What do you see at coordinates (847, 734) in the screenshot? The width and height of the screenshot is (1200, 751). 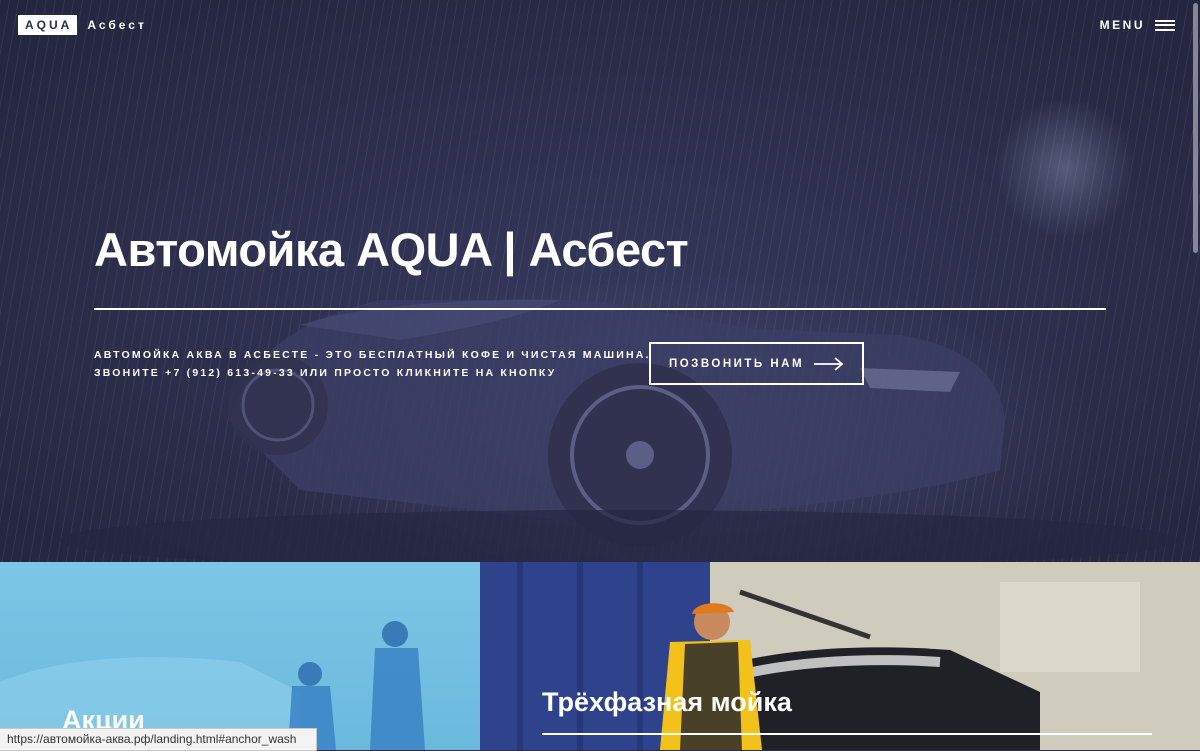 I see `panel-divider` at bounding box center [847, 734].